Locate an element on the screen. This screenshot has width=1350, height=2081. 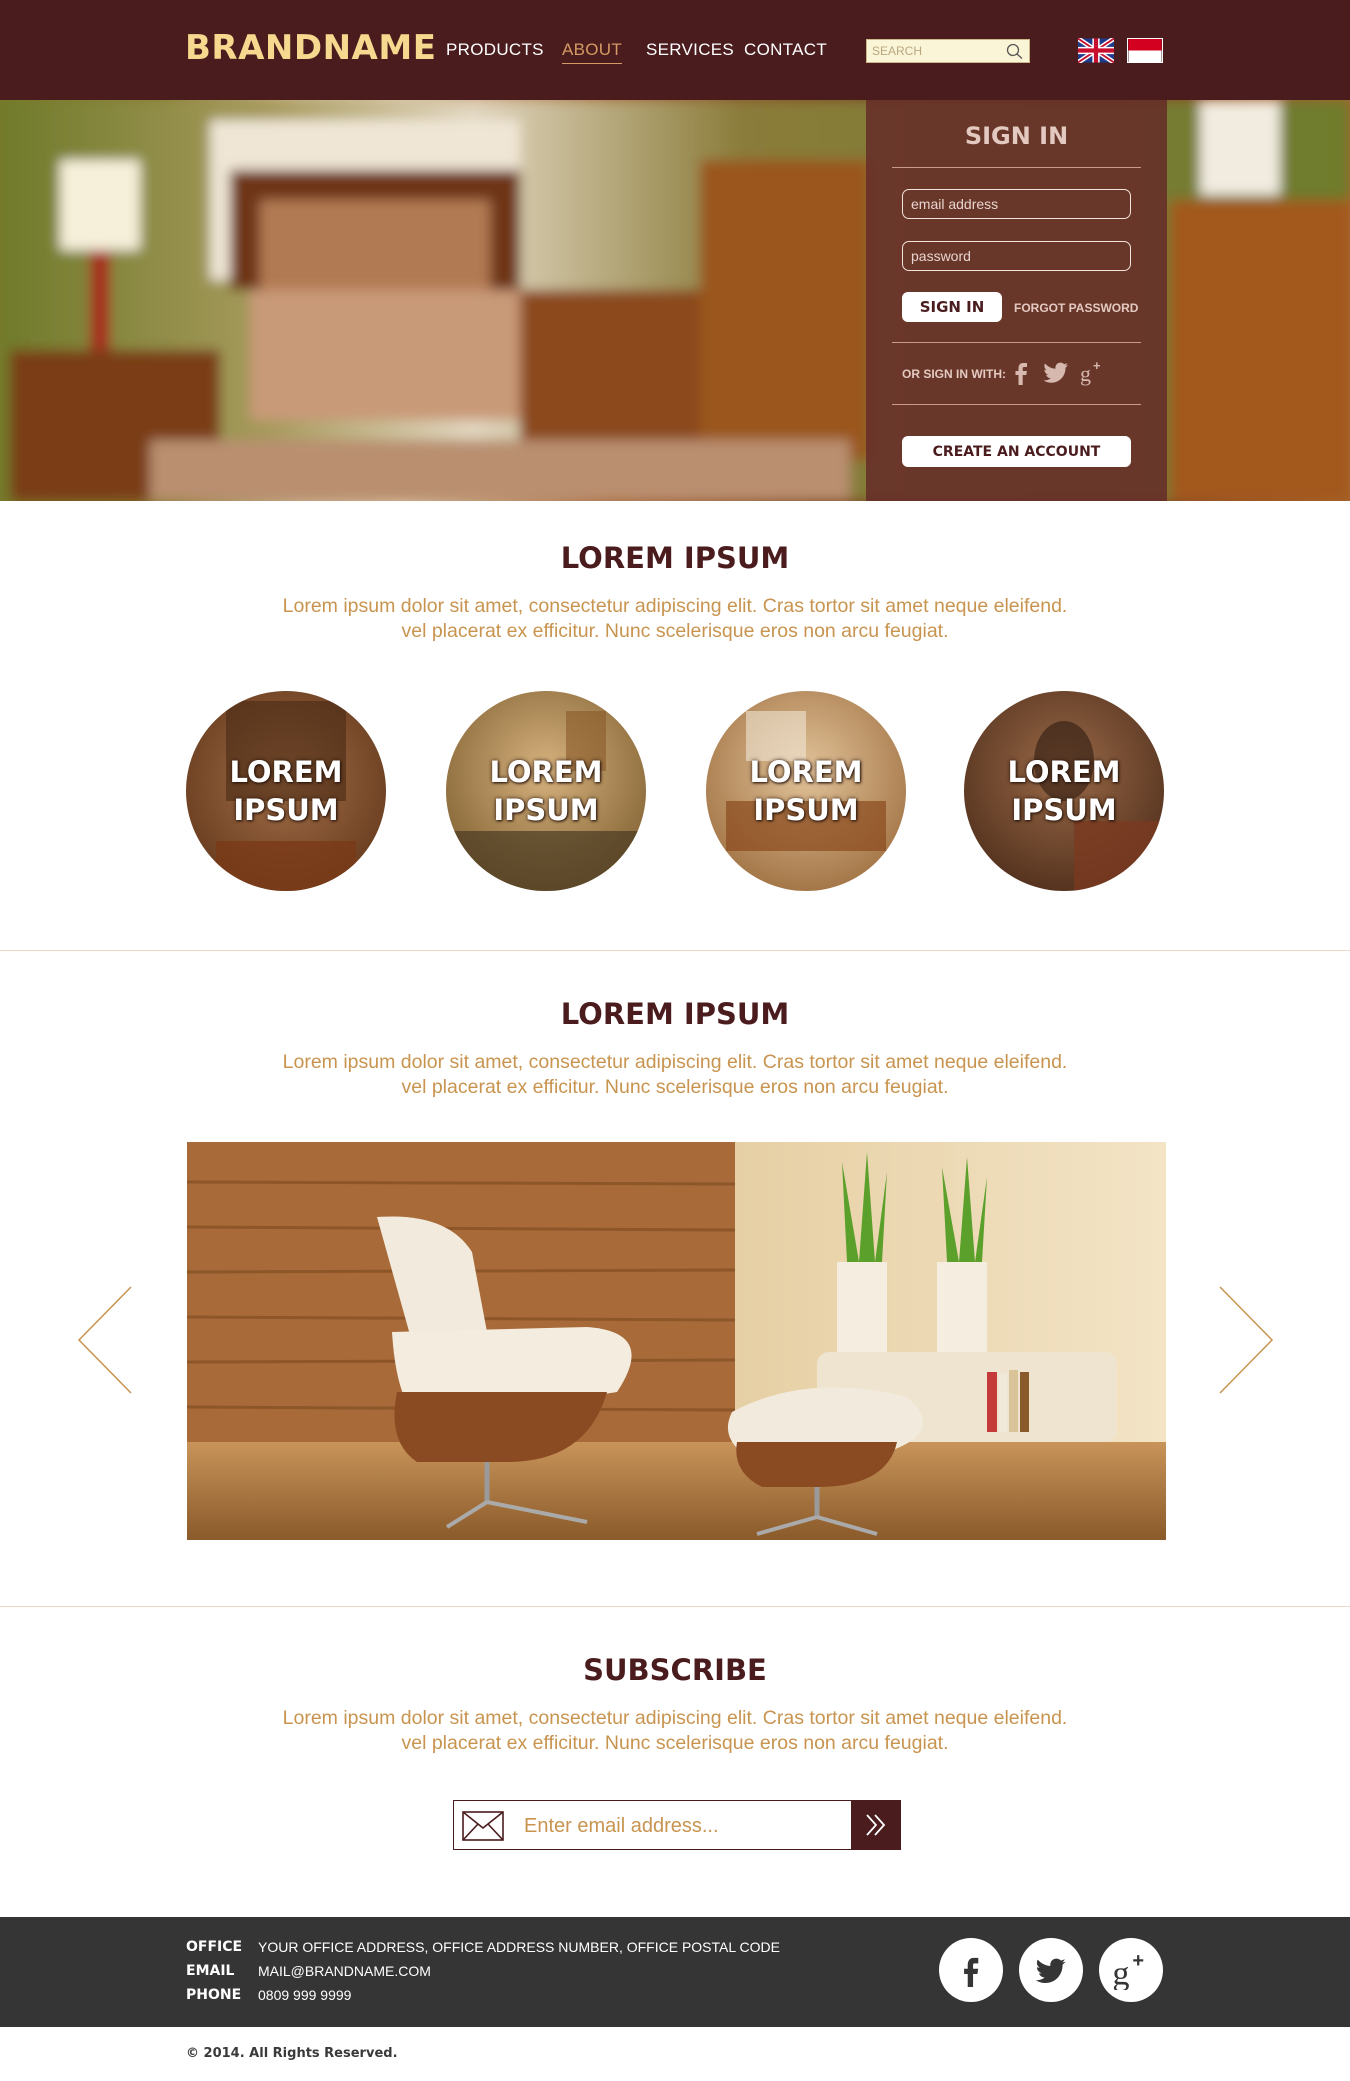
twitter-button is located at coordinates (1051, 1970).